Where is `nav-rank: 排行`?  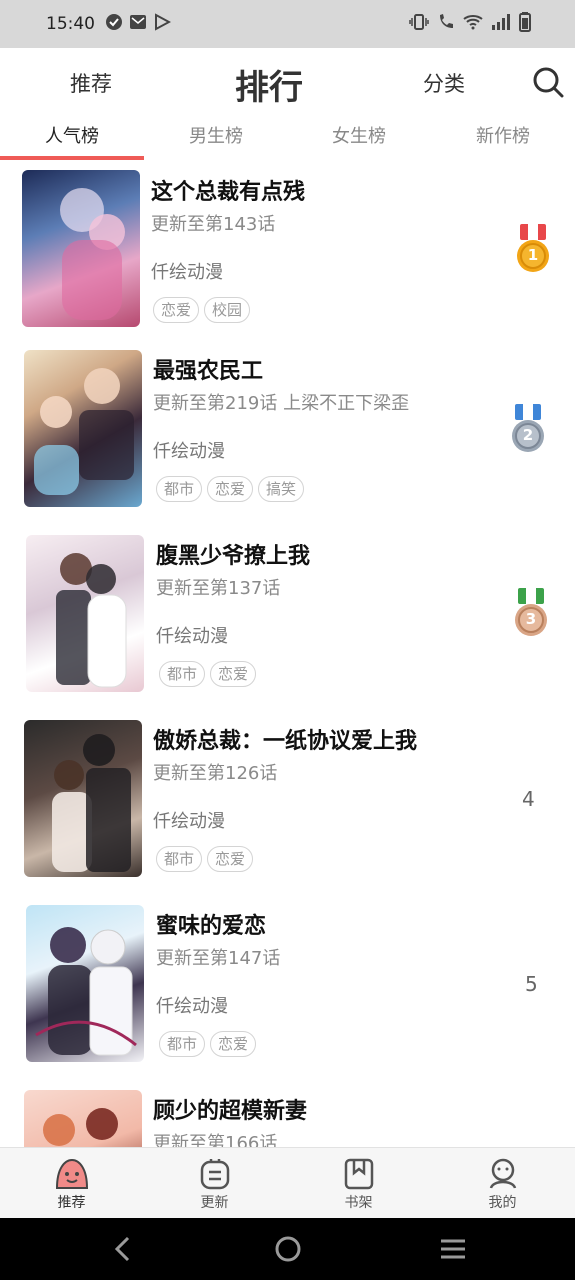
nav-rank: 排行 is located at coordinates (269, 84).